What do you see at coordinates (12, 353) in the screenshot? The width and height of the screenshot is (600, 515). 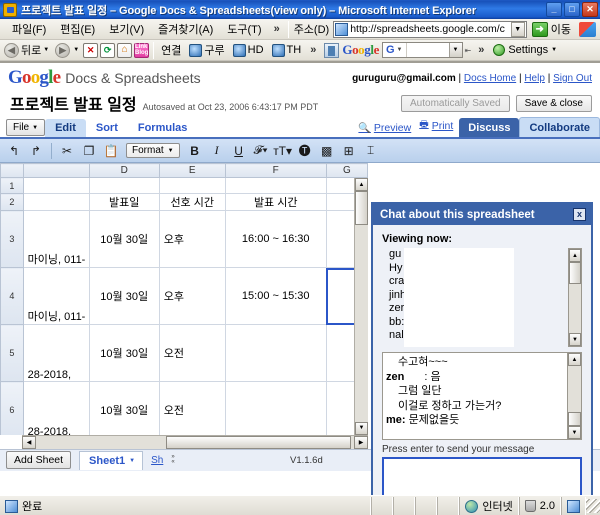 I see `row-header: 5` at bounding box center [12, 353].